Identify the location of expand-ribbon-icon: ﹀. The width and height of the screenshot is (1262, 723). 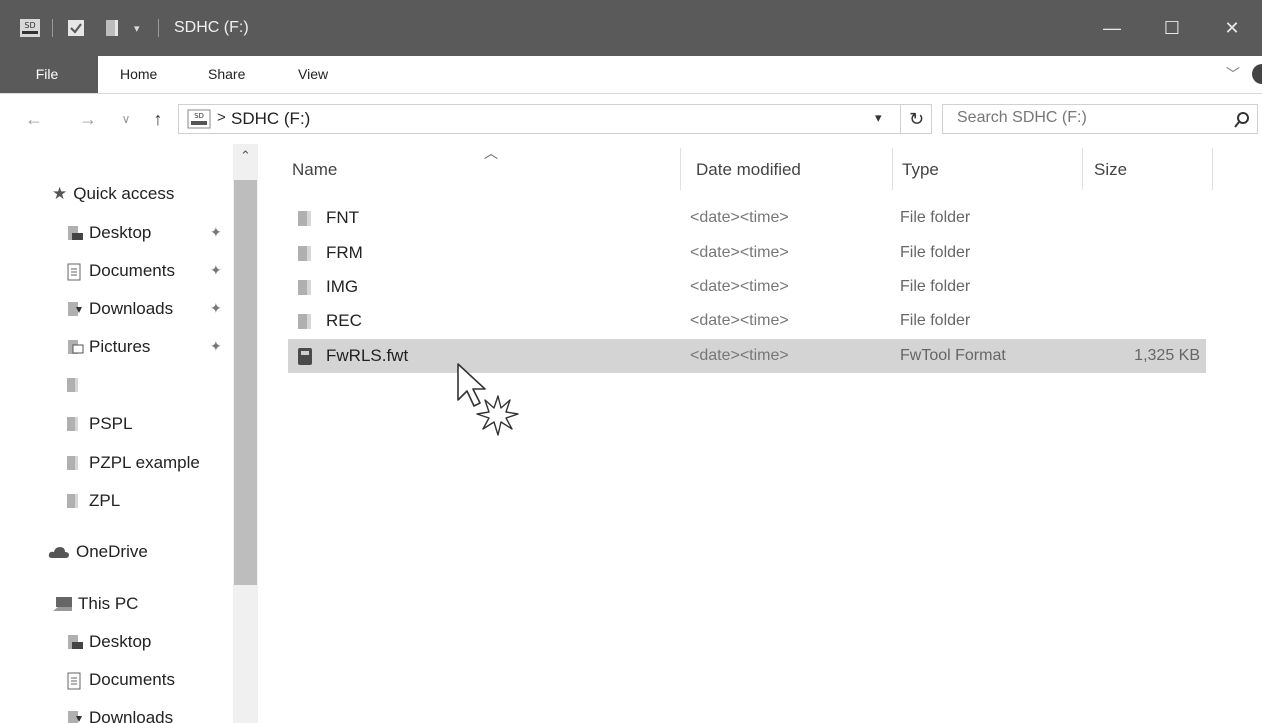
(1233, 74).